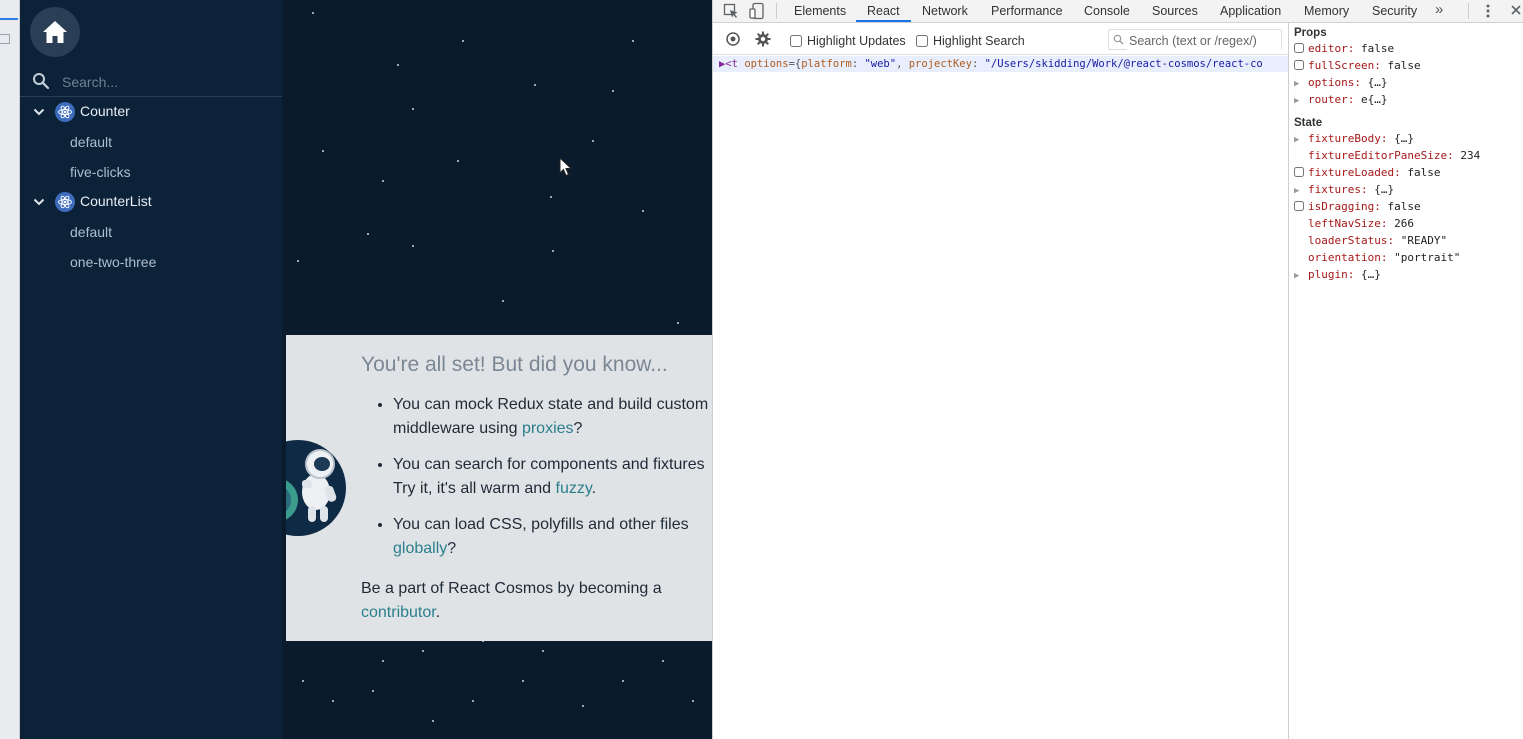 This screenshot has width=1523, height=739. I want to click on tab-memory: Memory, so click(1326, 13).